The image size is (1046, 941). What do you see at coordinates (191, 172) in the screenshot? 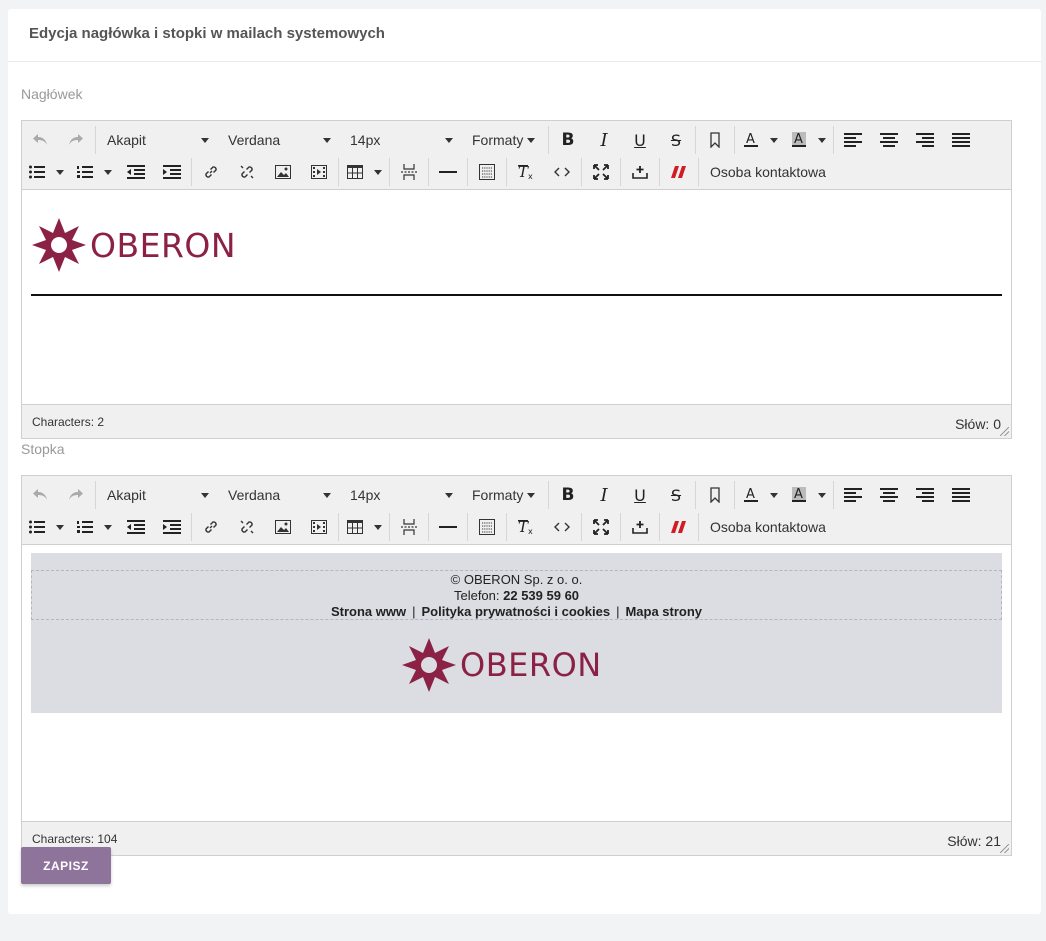
I see `toolbar-separator` at bounding box center [191, 172].